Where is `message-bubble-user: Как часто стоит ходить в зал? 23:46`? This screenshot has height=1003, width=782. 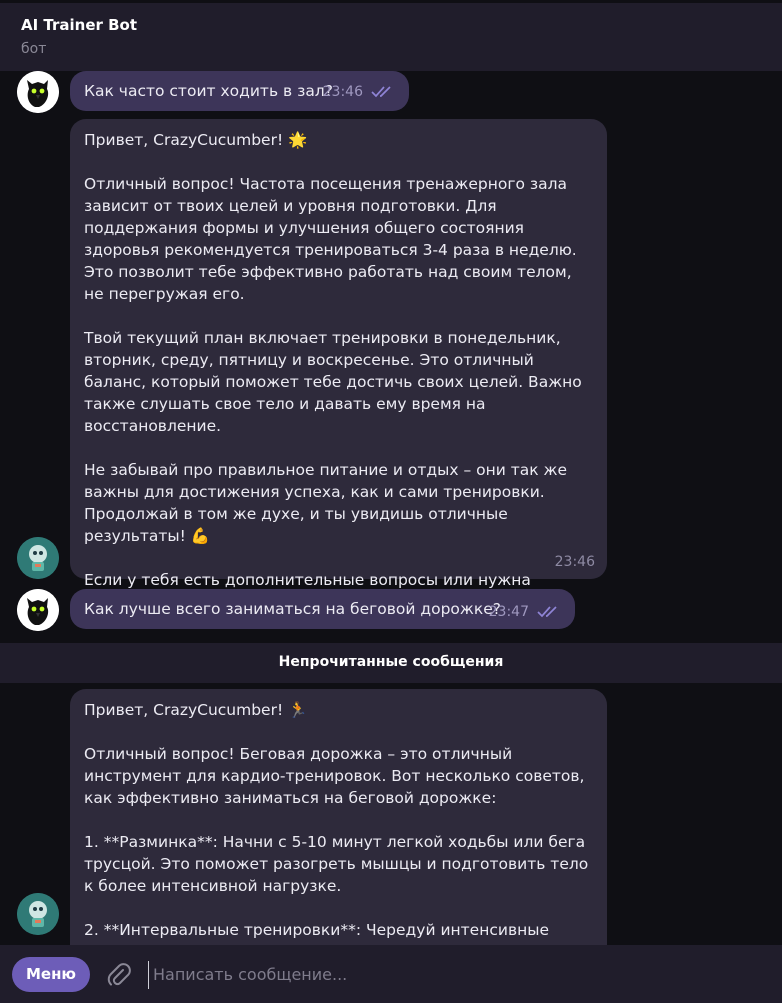 message-bubble-user: Как часто стоит ходить в зал? 23:46 is located at coordinates (239, 91).